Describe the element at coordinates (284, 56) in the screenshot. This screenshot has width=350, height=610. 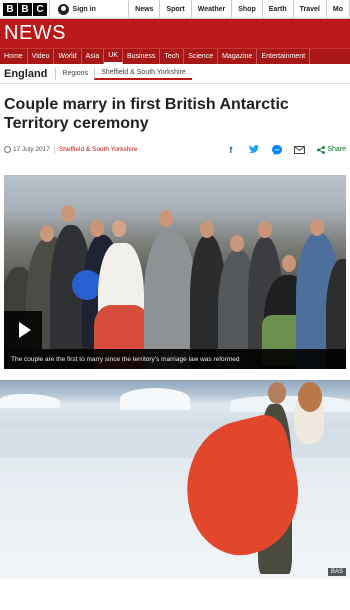
I see `section-entertainment: Entertainment` at that location.